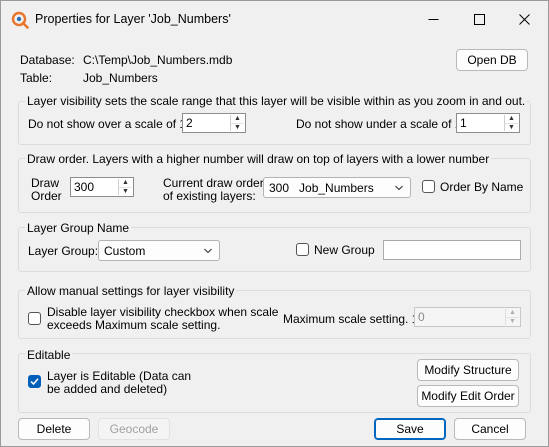 The height and width of the screenshot is (447, 549). What do you see at coordinates (467, 317) in the screenshot?
I see `max-scale-spinner: 0 ▲ ▼` at bounding box center [467, 317].